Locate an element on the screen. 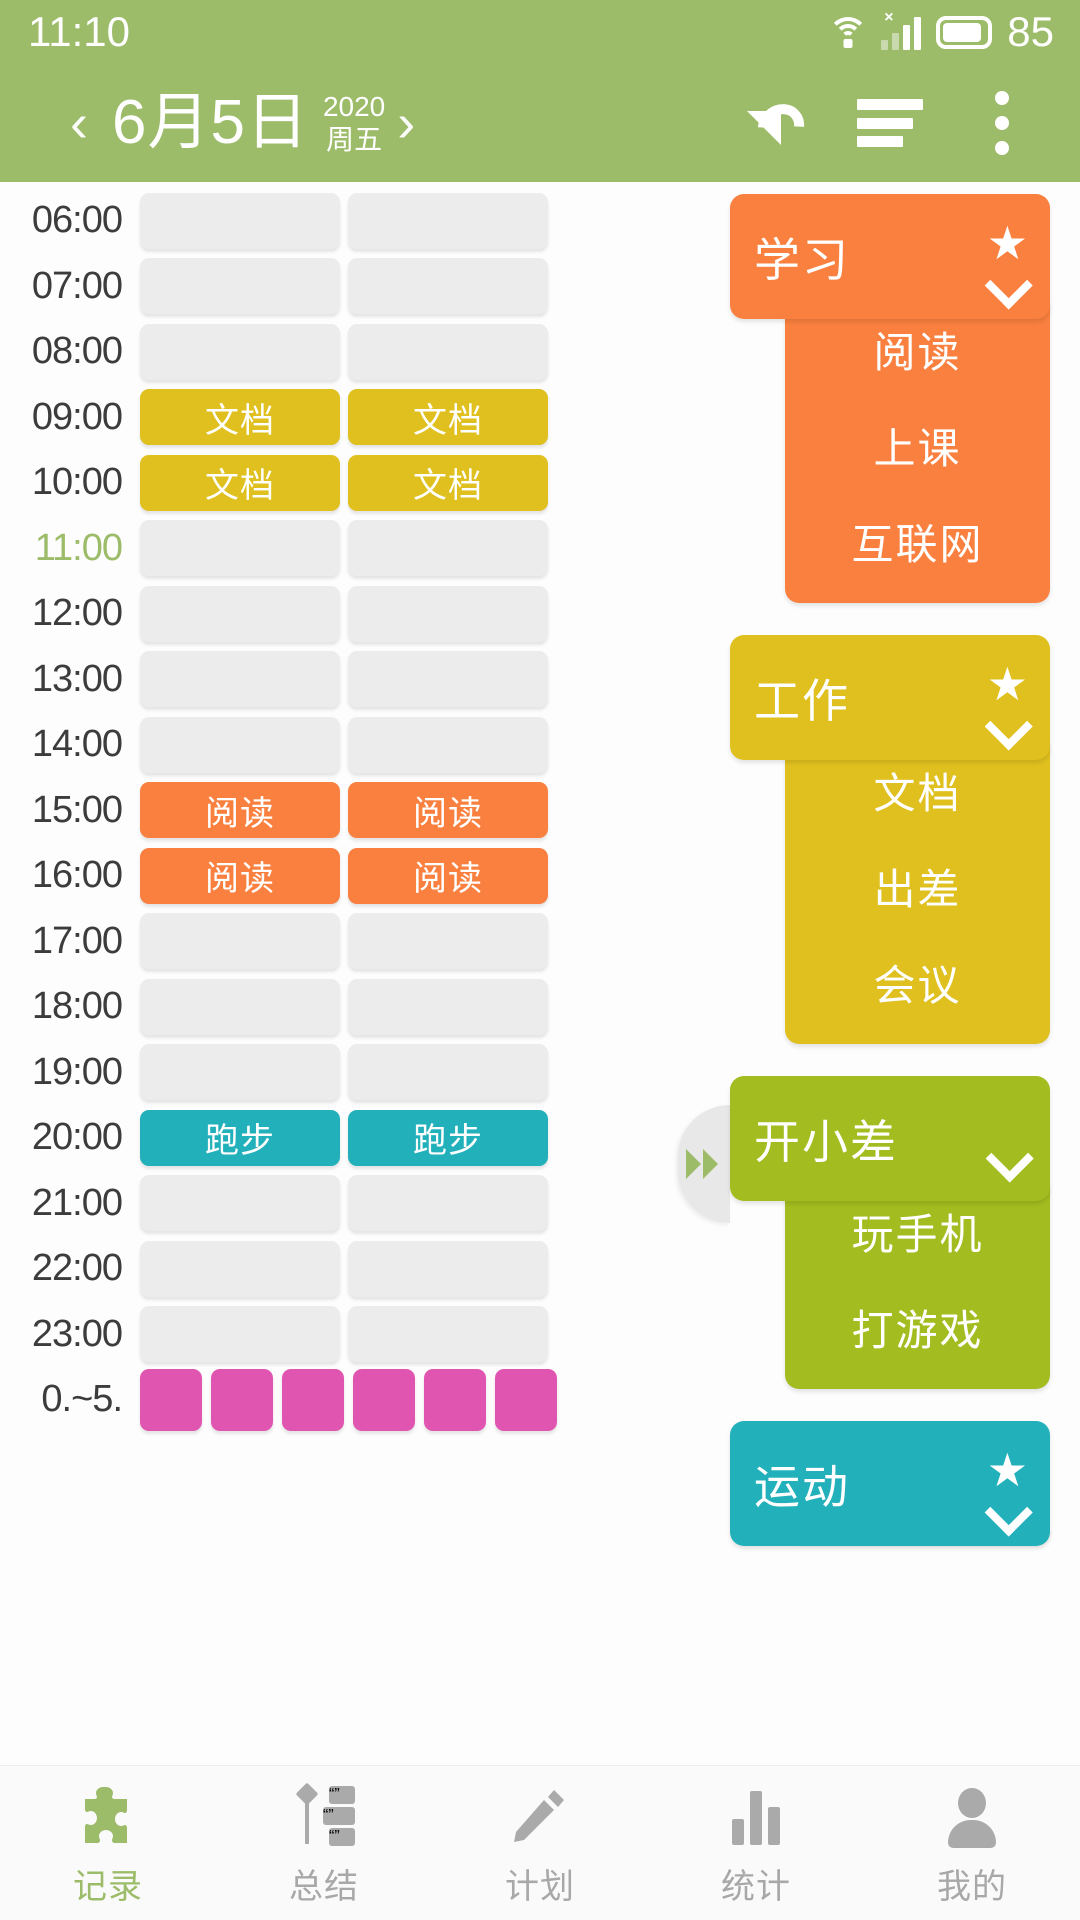 The width and height of the screenshot is (1080, 1920). person-icon is located at coordinates (972, 1816).